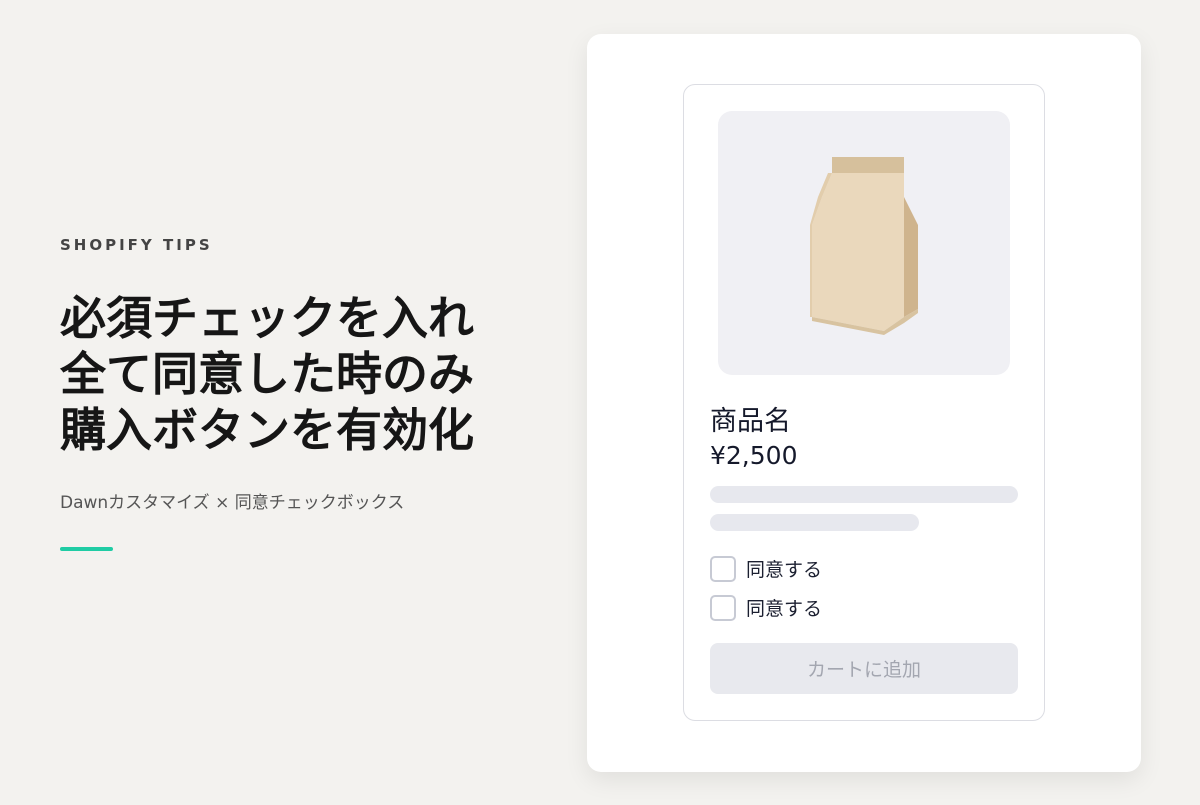 The width and height of the screenshot is (1200, 805). What do you see at coordinates (267, 374) in the screenshot?
I see `headline-line: 全て同意した時のみ` at bounding box center [267, 374].